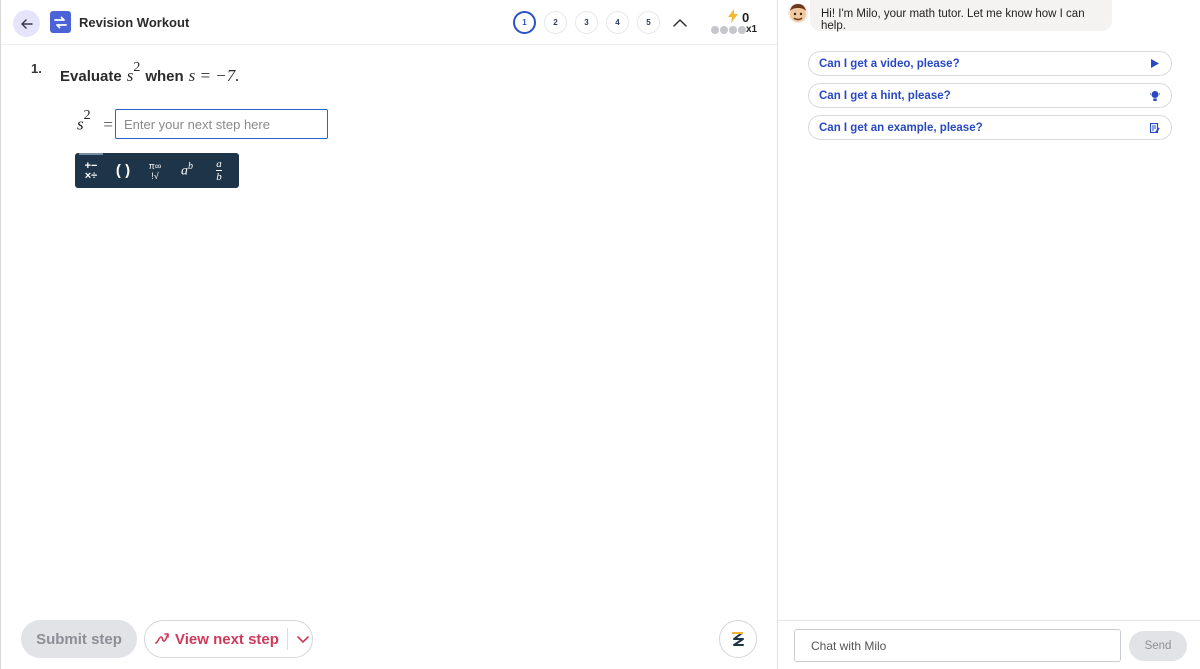 The width and height of the screenshot is (1200, 669). I want to click on chat-divider, so click(989, 620).